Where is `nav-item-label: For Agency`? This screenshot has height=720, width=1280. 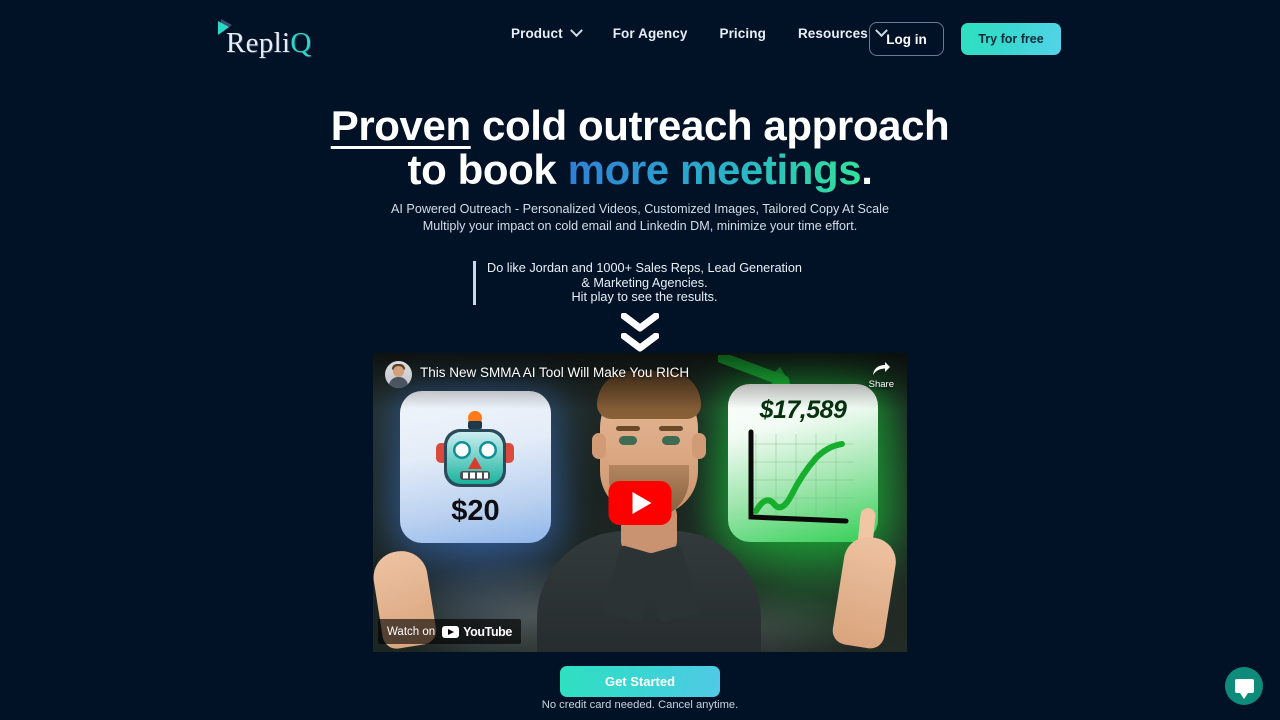 nav-item-label: For Agency is located at coordinates (650, 33).